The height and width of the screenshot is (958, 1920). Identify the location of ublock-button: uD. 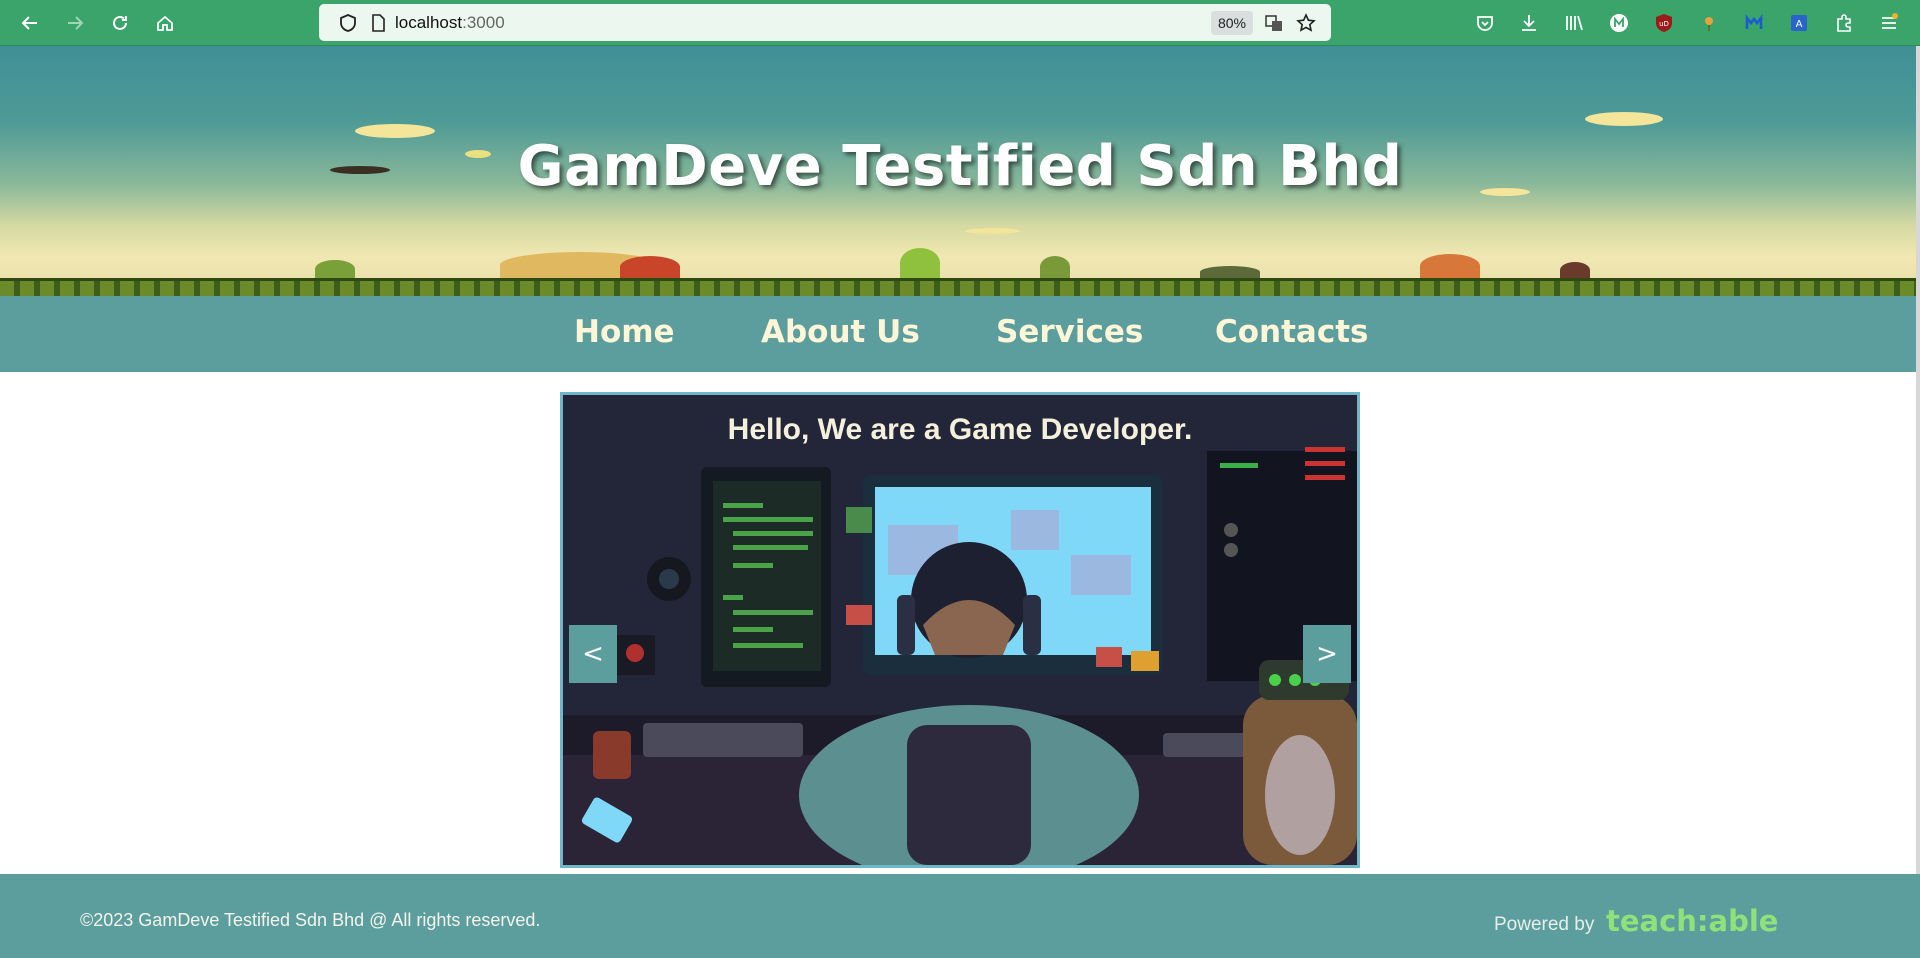
(1664, 23).